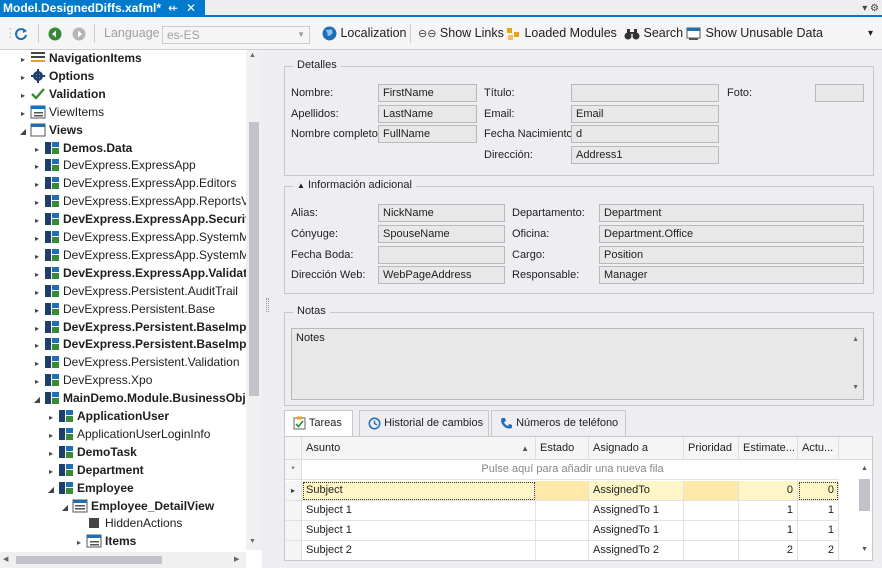  What do you see at coordinates (577, 364) in the screenshot?
I see `notas-memo-field: Notes ▲ ▼` at bounding box center [577, 364].